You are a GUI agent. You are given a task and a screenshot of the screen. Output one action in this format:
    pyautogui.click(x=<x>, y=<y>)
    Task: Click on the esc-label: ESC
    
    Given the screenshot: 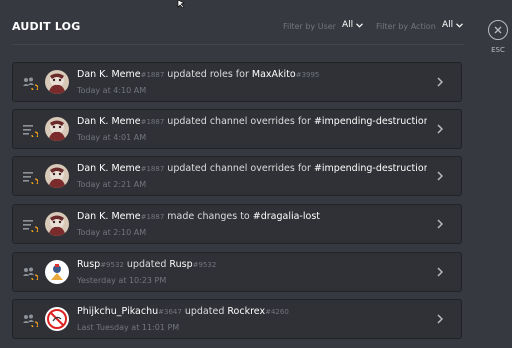 What is the action you would take?
    pyautogui.click(x=498, y=50)
    